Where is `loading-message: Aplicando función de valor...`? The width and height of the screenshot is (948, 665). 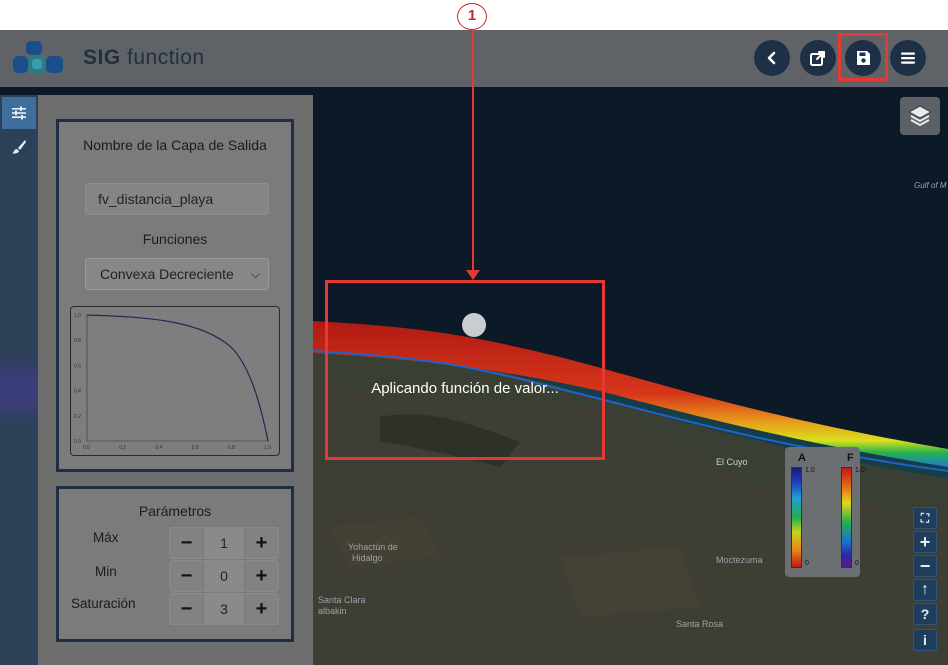 loading-message: Aplicando función de valor... is located at coordinates (465, 388).